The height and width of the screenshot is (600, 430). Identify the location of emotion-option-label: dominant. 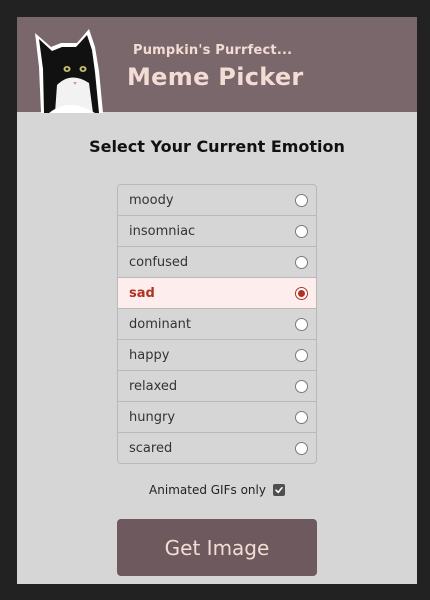
(160, 324).